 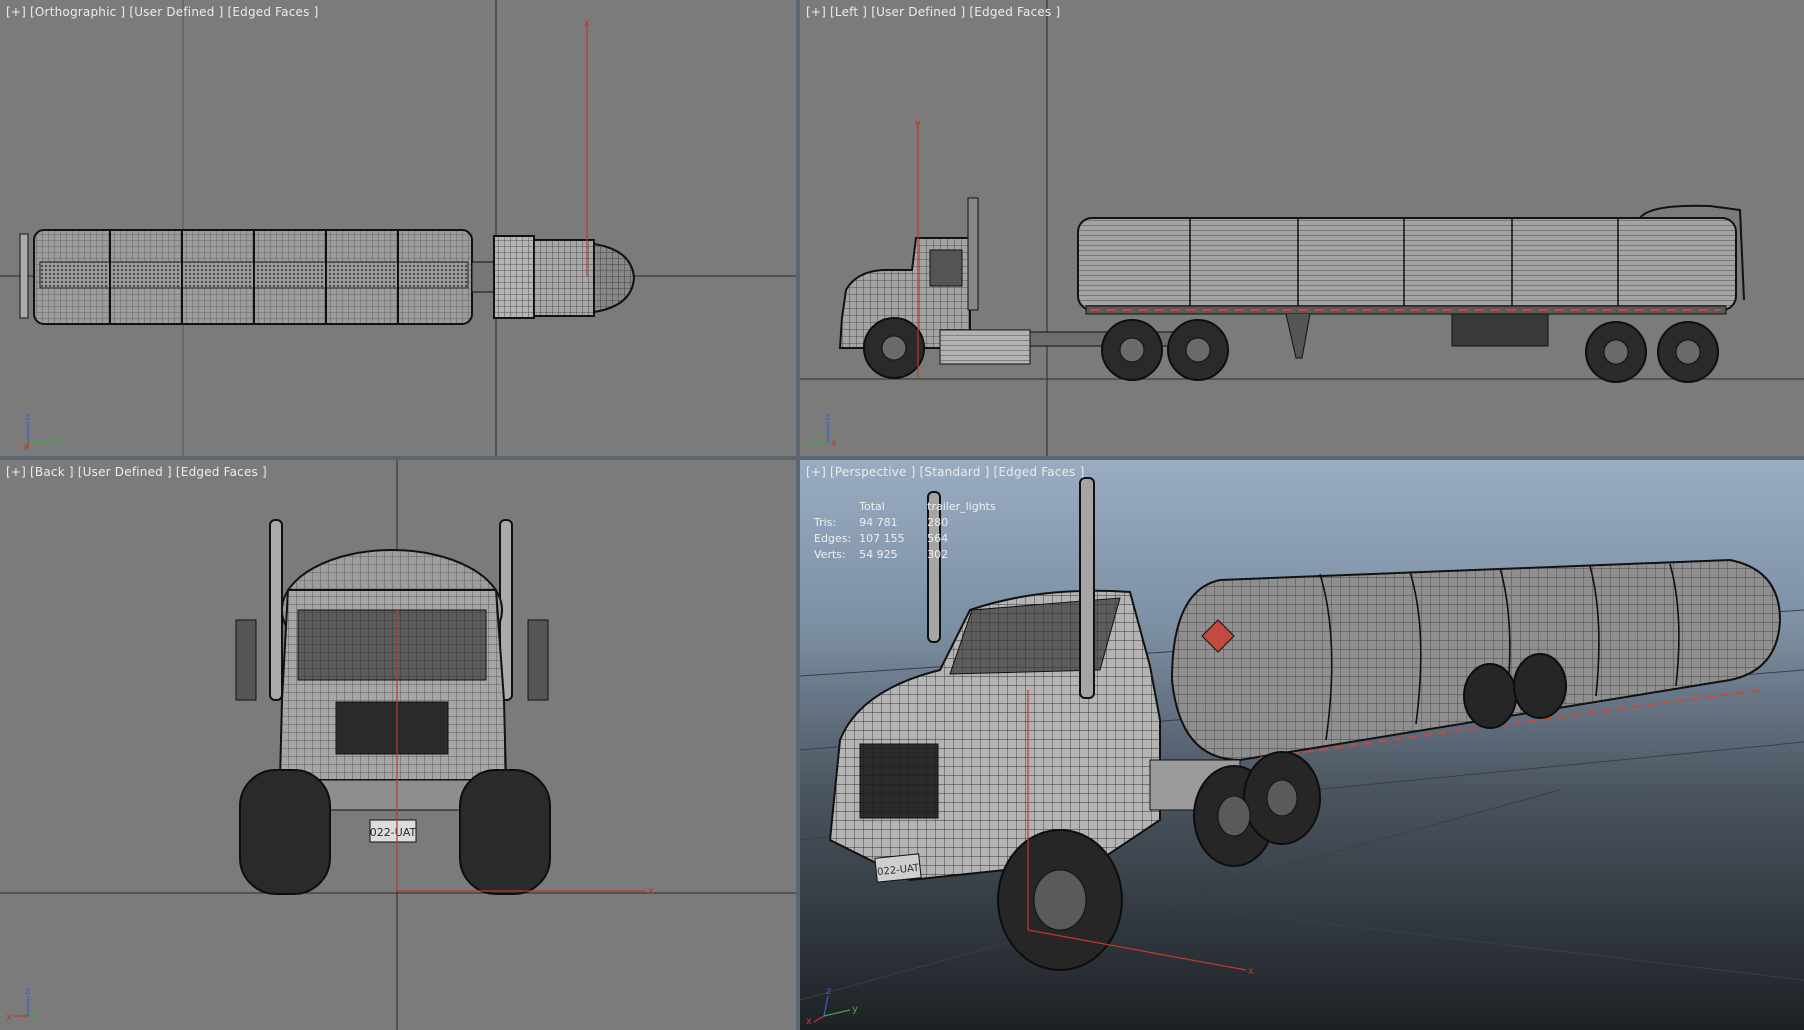 What do you see at coordinates (327, 277) in the screenshot?
I see `tanker-top-view` at bounding box center [327, 277].